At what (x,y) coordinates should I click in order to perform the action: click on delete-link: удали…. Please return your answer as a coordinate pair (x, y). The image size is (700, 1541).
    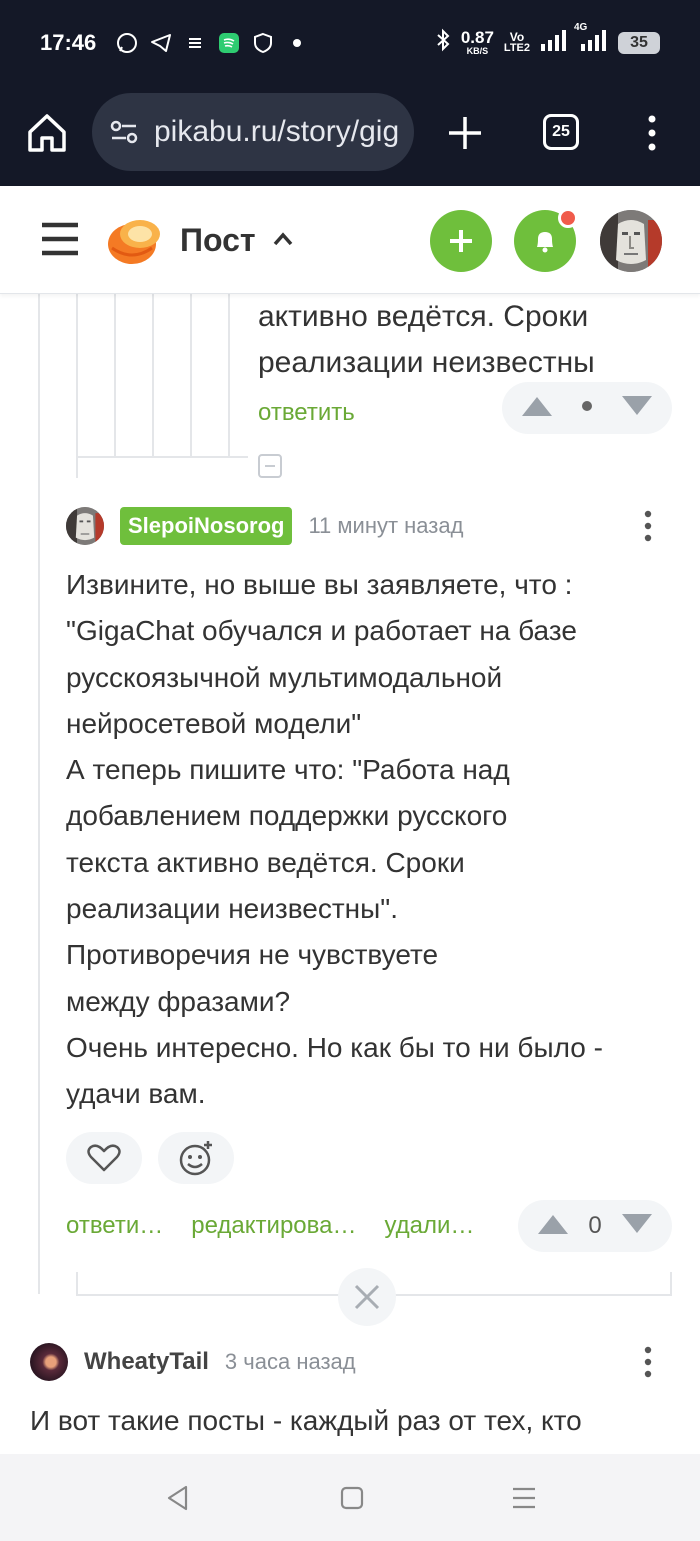
    Looking at the image, I should click on (429, 1226).